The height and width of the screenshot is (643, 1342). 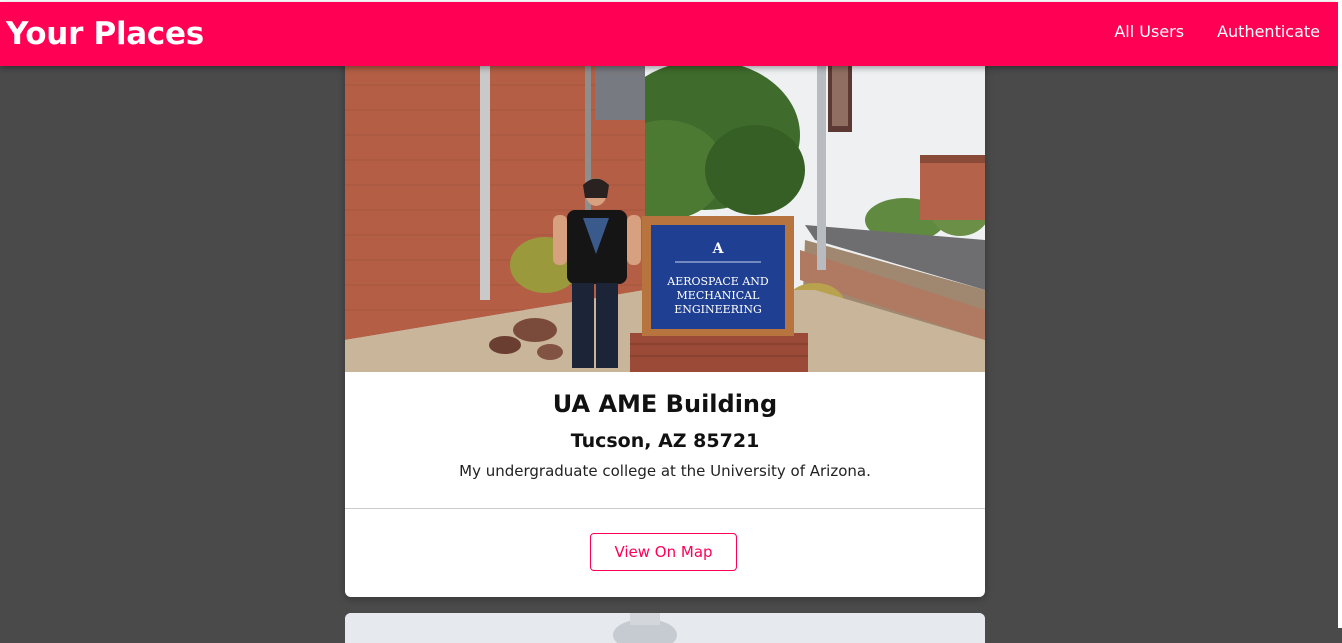 I want to click on card-divider, so click(x=665, y=508).